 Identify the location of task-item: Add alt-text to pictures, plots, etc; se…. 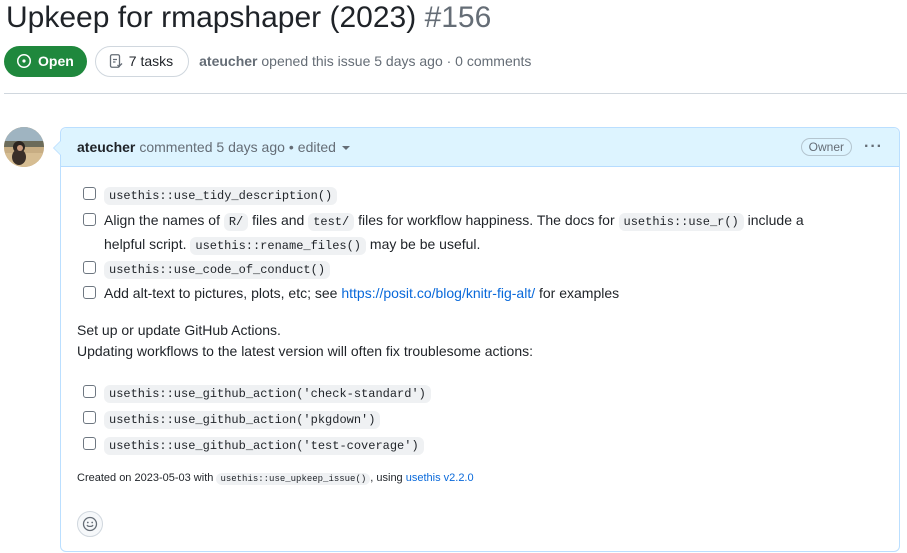
(458, 293).